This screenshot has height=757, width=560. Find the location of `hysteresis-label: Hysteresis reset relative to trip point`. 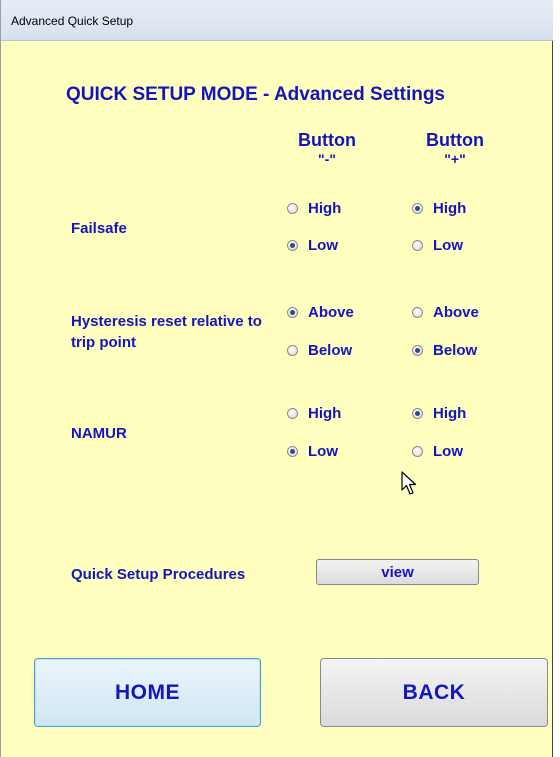

hysteresis-label: Hysteresis reset relative to trip point is located at coordinates (166, 332).